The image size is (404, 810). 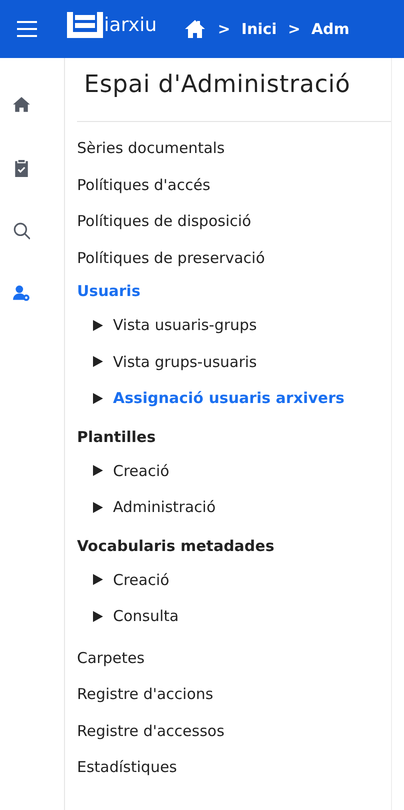 What do you see at coordinates (228, 398) in the screenshot?
I see `submenu-link: Assignació usuaris arxivers` at bounding box center [228, 398].